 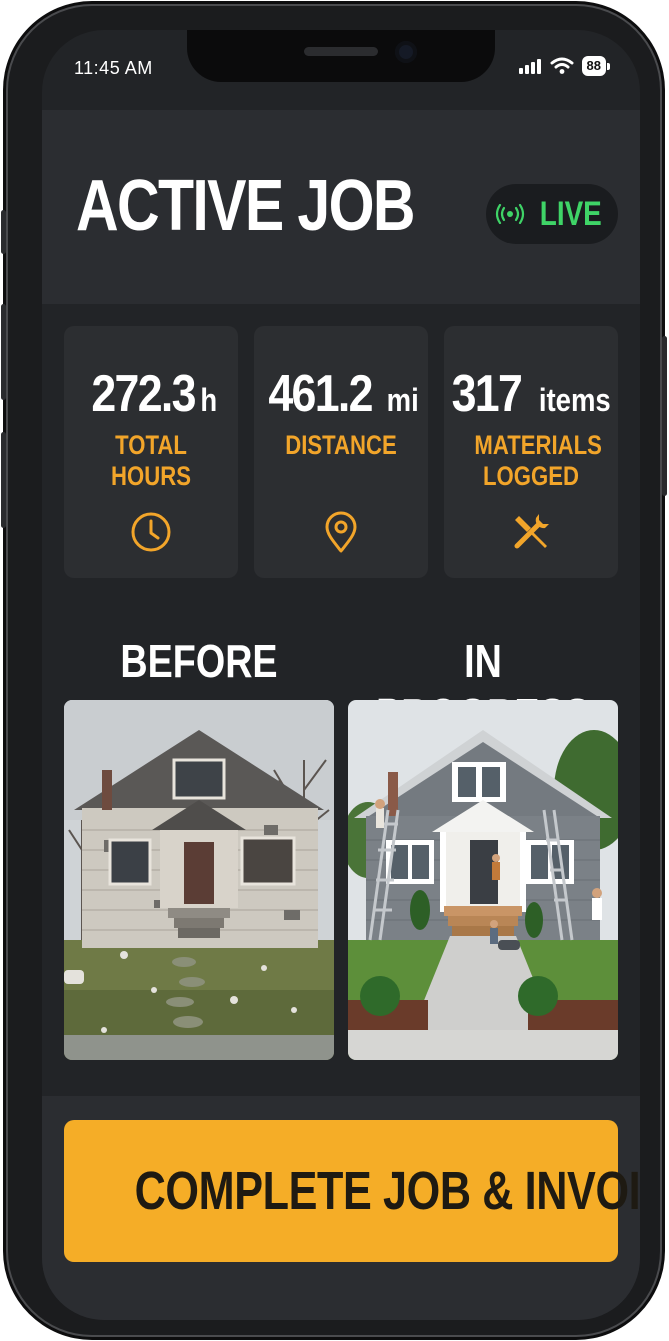 I want to click on mute-switch, so click(x=3, y=232).